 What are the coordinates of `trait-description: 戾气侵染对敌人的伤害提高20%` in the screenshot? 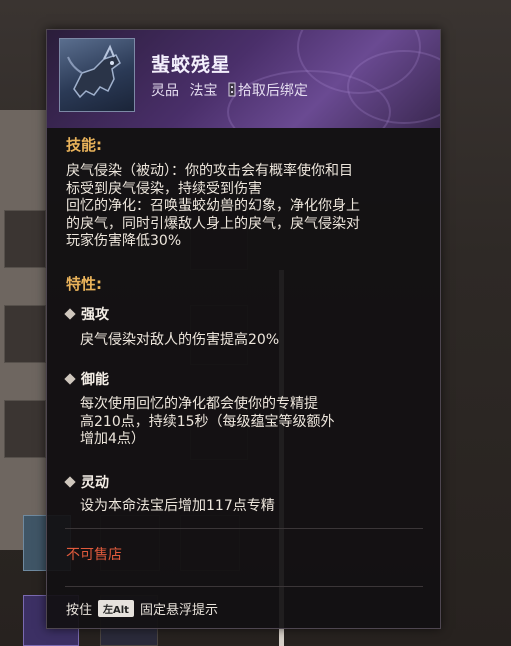 It's located at (179, 341).